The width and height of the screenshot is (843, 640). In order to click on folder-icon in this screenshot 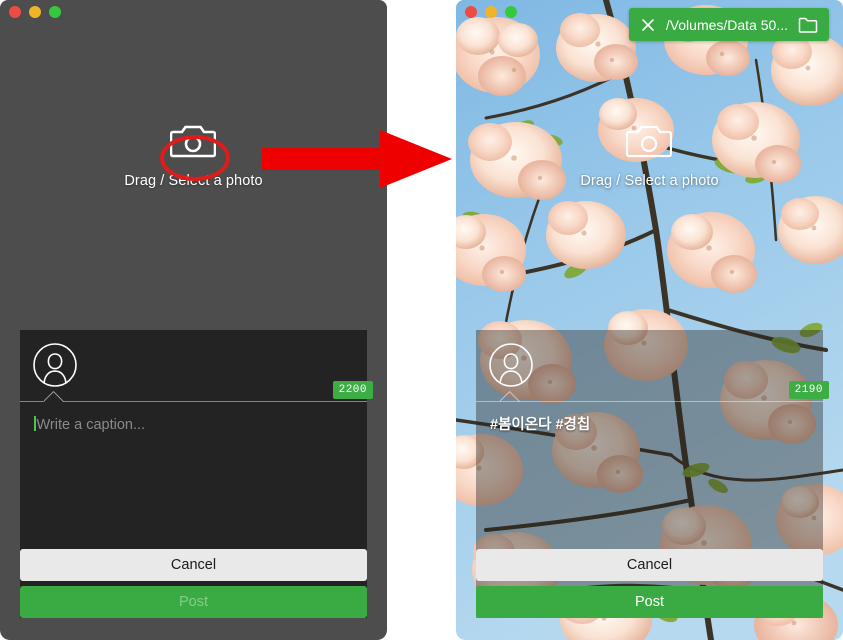, I will do `click(808, 24)`.